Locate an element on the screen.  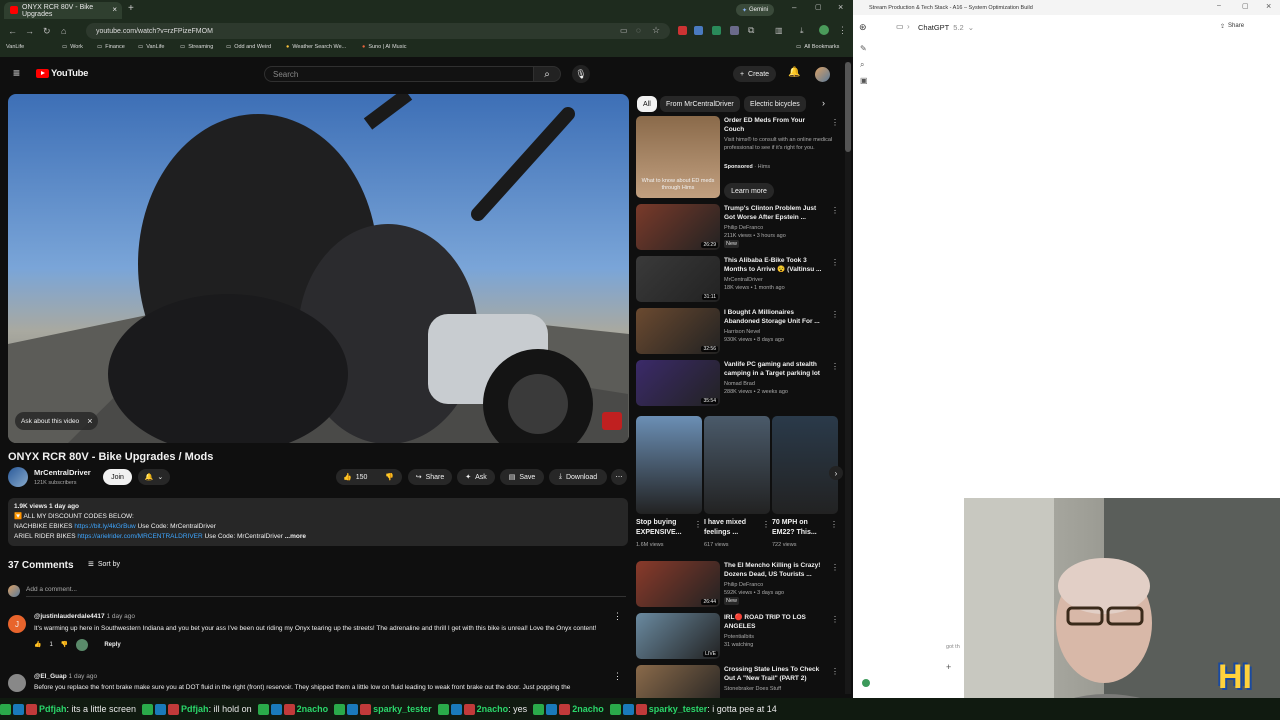
like-count: 150 is located at coordinates (362, 477).